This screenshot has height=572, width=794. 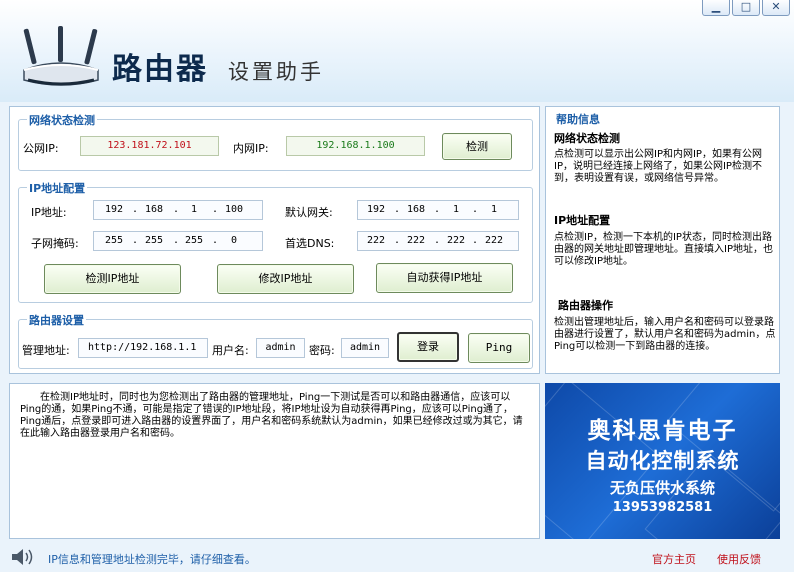 I want to click on detect-network-button: 检测, so click(x=477, y=146).